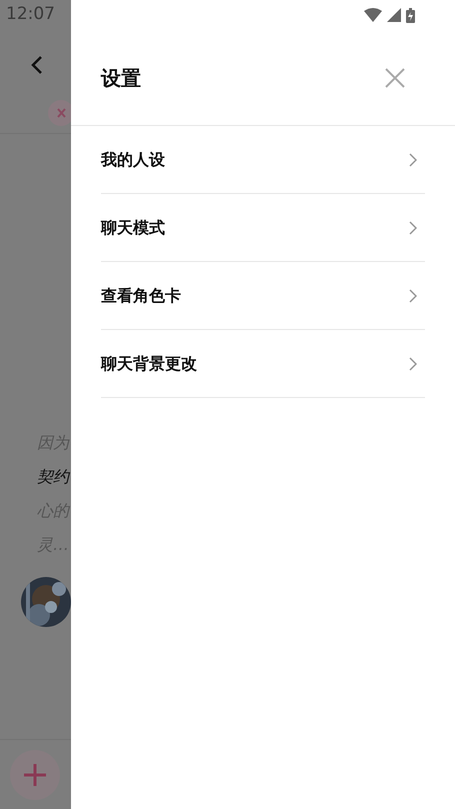  I want to click on plus-icon, so click(35, 775).